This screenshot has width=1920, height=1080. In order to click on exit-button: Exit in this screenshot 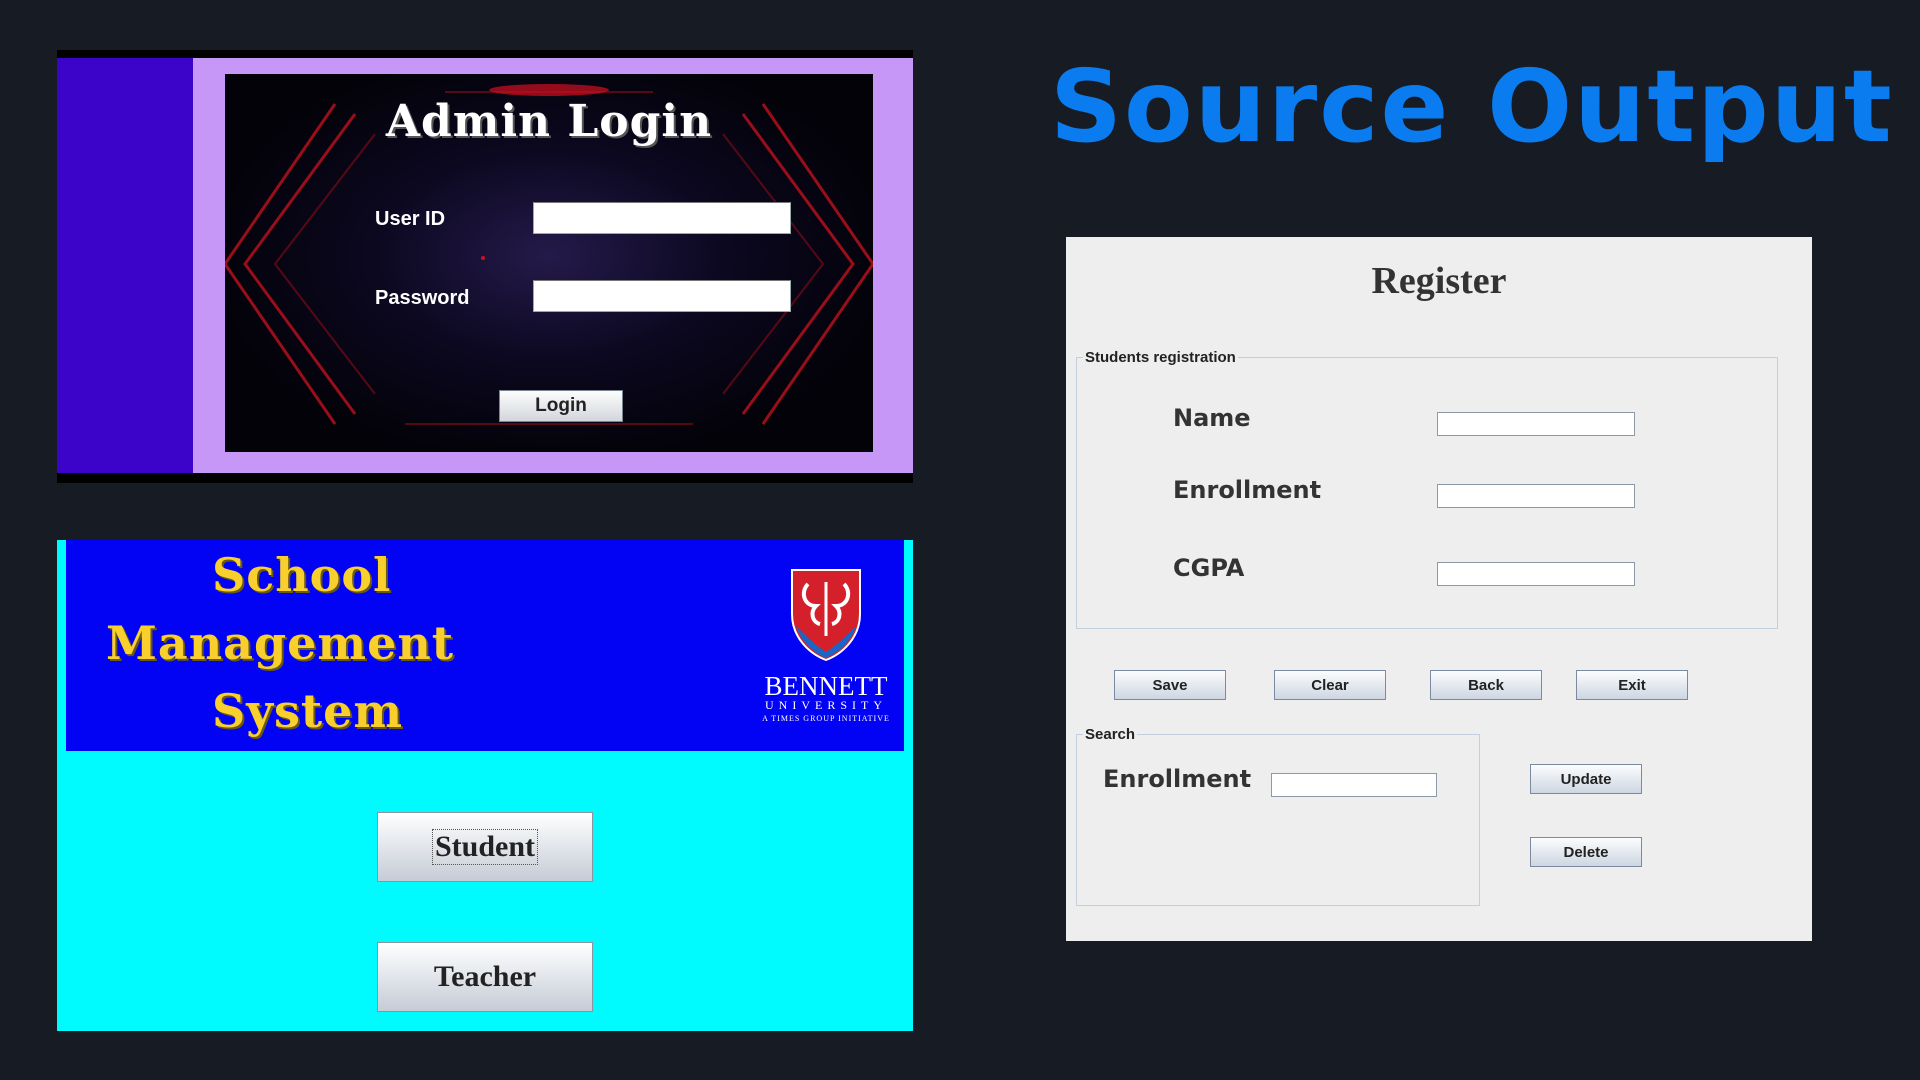, I will do `click(1632, 685)`.